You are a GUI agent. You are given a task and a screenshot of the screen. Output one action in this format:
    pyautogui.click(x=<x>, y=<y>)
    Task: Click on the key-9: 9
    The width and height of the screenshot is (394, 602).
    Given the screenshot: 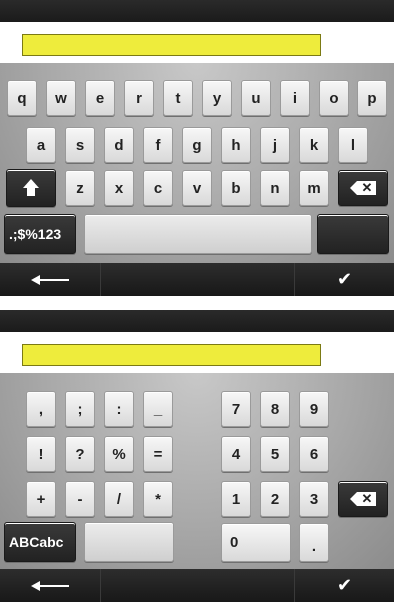 What is the action you would take?
    pyautogui.click(x=314, y=409)
    